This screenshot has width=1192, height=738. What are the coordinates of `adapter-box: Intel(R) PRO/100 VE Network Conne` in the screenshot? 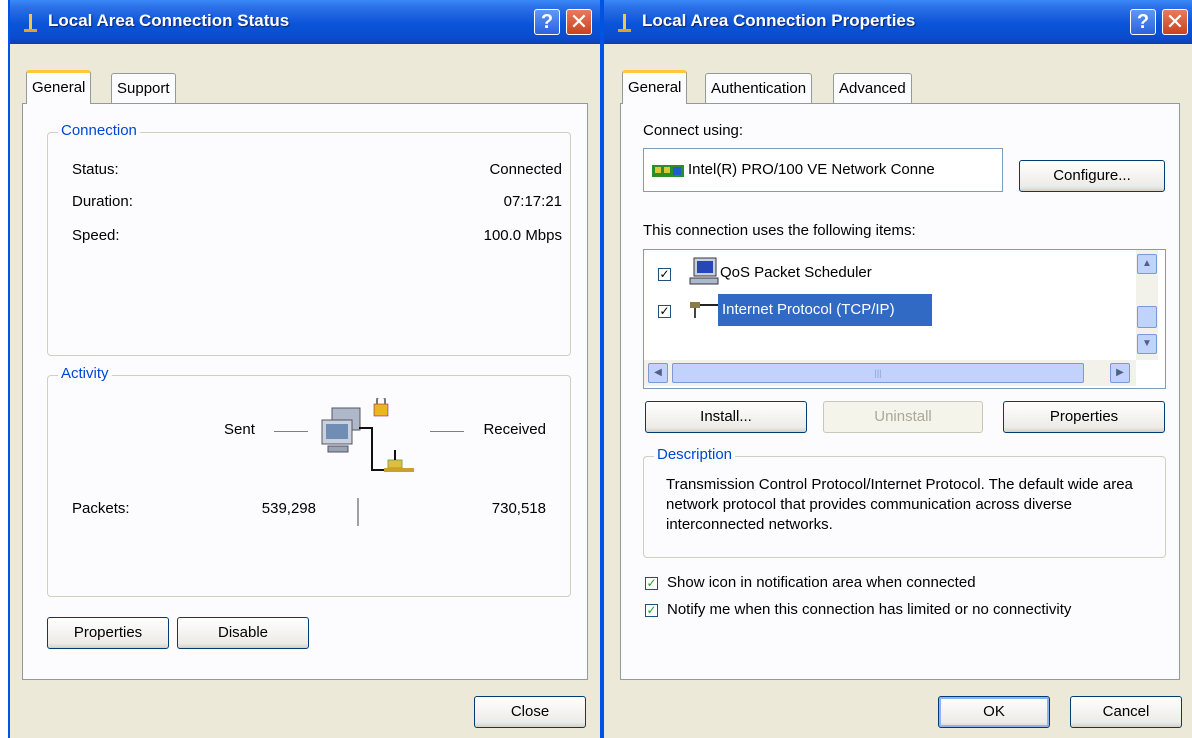 It's located at (823, 170).